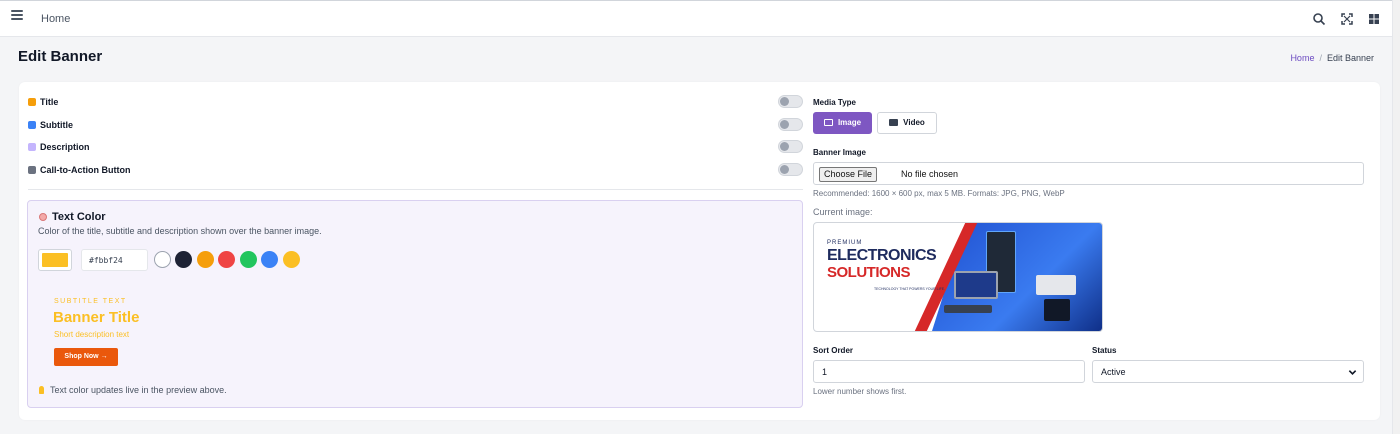 The image size is (1400, 434). What do you see at coordinates (843, 212) in the screenshot?
I see `current-image-label: Current image:` at bounding box center [843, 212].